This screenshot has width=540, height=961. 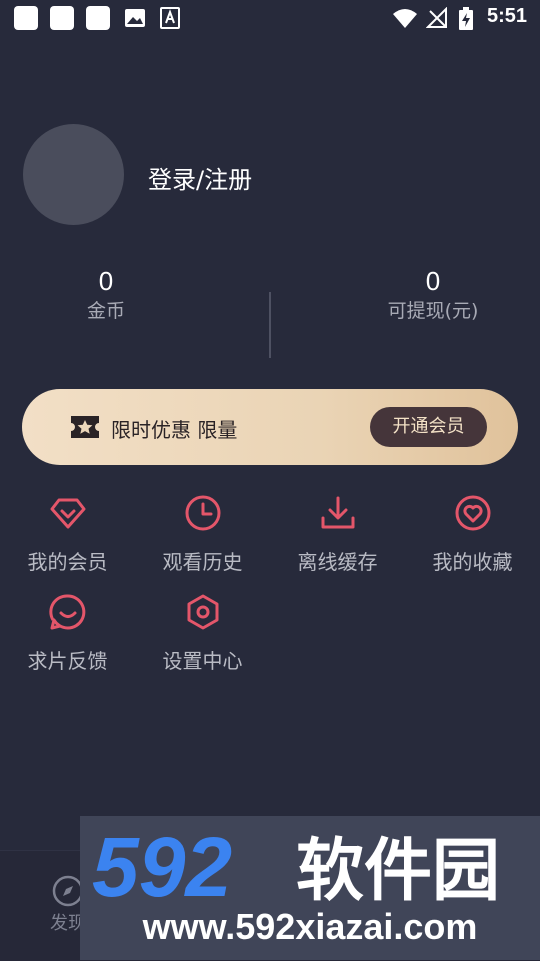 What do you see at coordinates (270, 18) in the screenshot?
I see `status-bar: 5:51` at bounding box center [270, 18].